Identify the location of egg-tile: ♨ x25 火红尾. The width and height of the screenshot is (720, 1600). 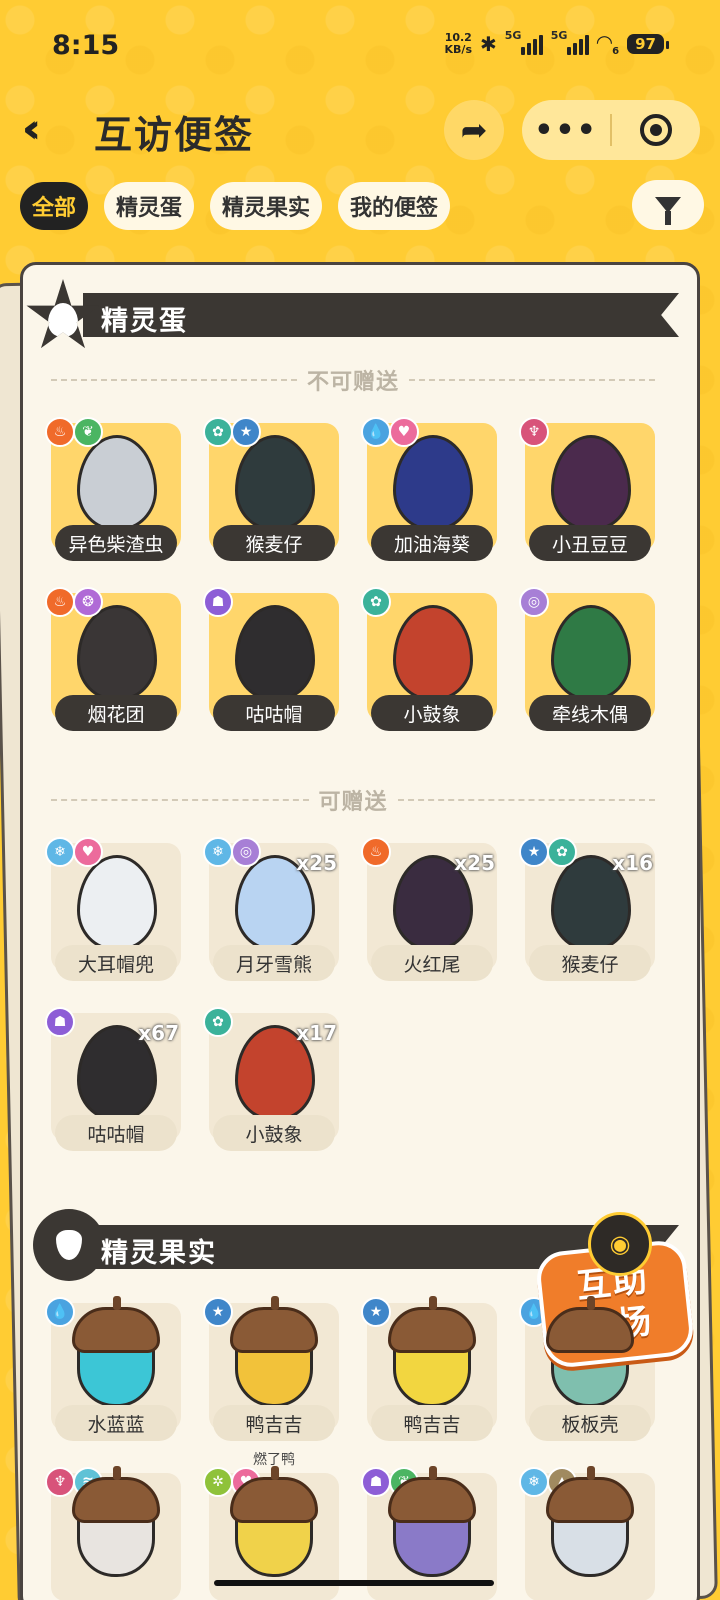
(429, 909).